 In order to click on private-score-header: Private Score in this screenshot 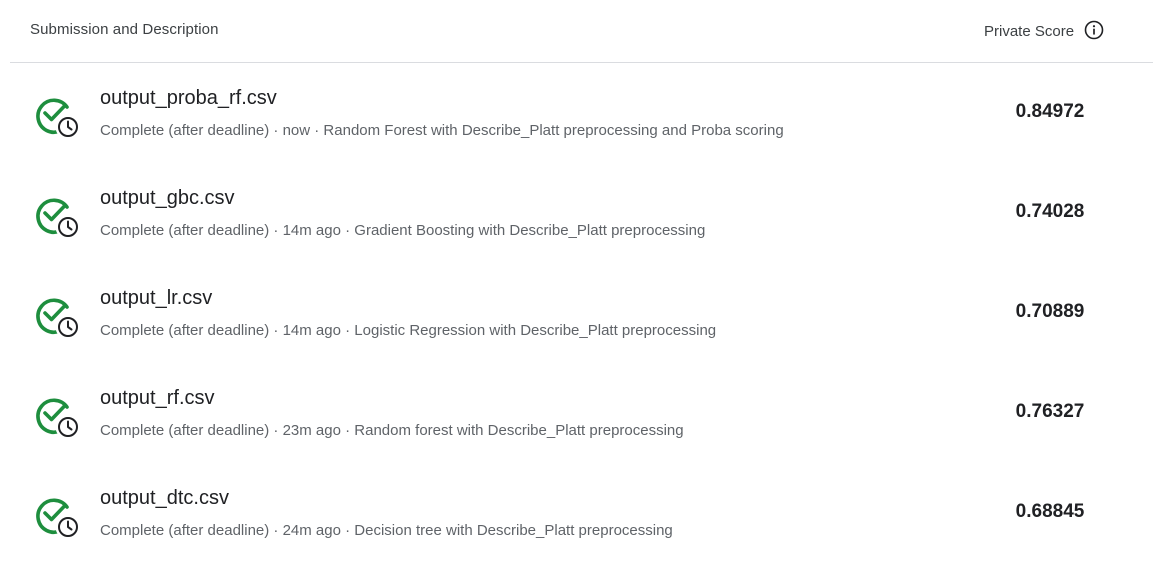, I will do `click(1044, 30)`.